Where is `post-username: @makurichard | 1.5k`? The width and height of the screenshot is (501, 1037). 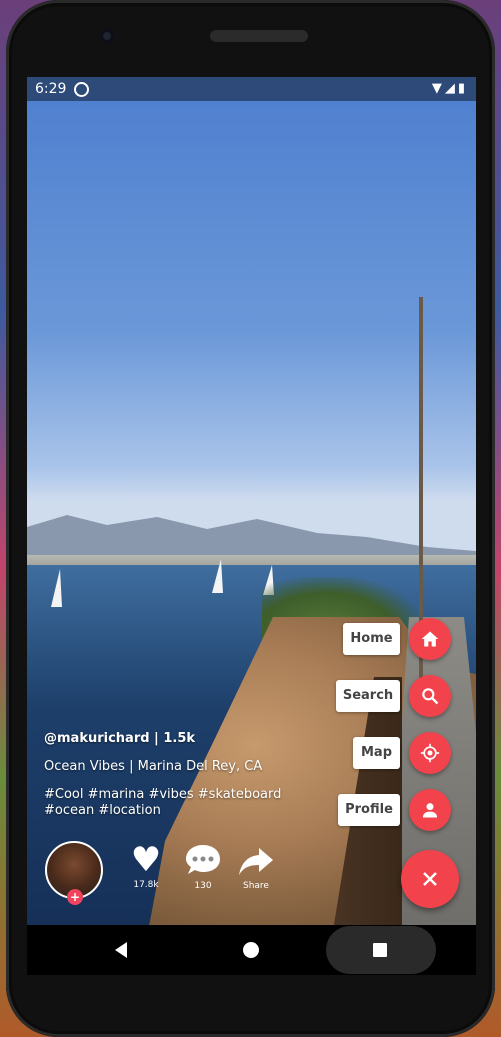
post-username: @makurichard | 1.5k is located at coordinates (119, 738).